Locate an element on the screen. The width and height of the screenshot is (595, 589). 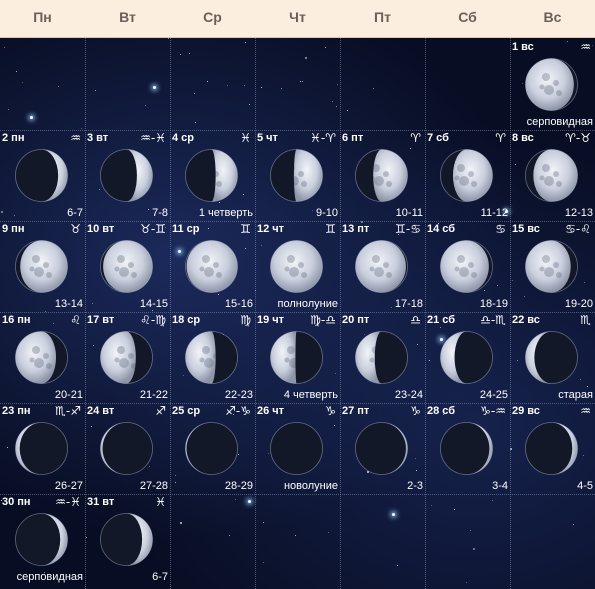
lunar-day-label: 11-12 is located at coordinates (494, 213).